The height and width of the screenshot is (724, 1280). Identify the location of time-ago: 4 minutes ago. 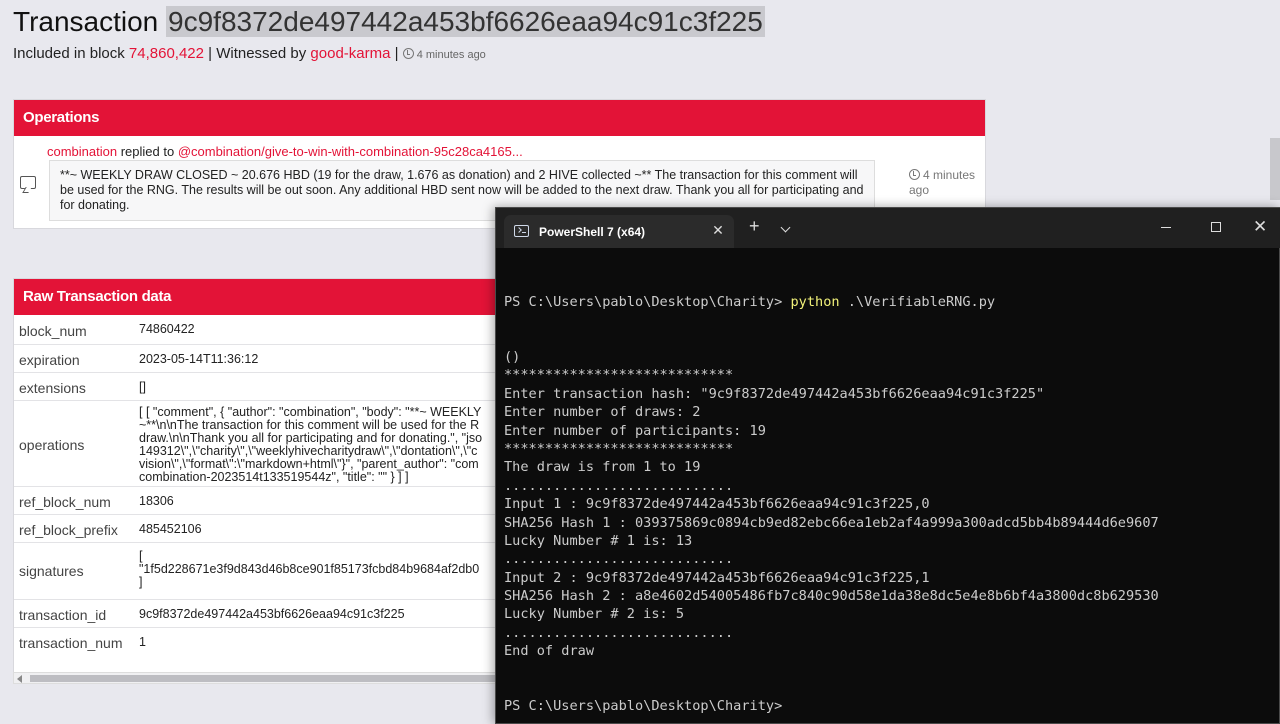
(444, 54).